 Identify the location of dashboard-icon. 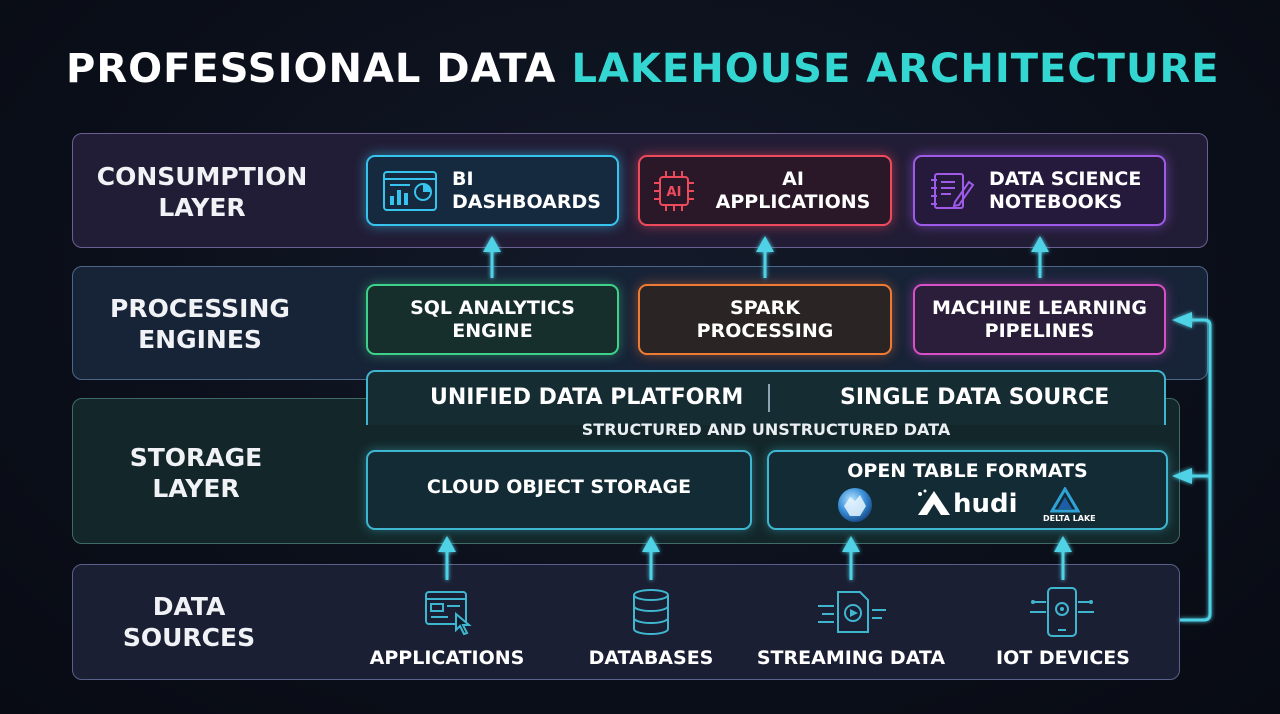
(410, 190).